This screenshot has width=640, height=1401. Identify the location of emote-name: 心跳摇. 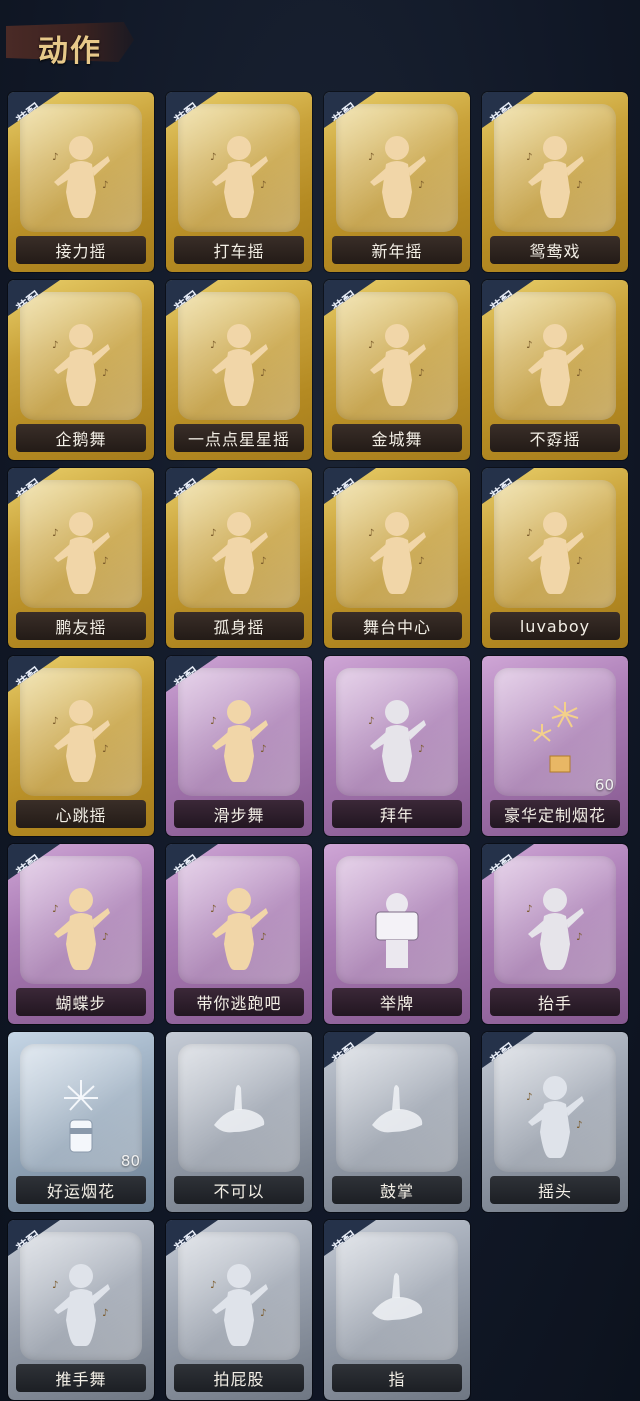
(81, 815).